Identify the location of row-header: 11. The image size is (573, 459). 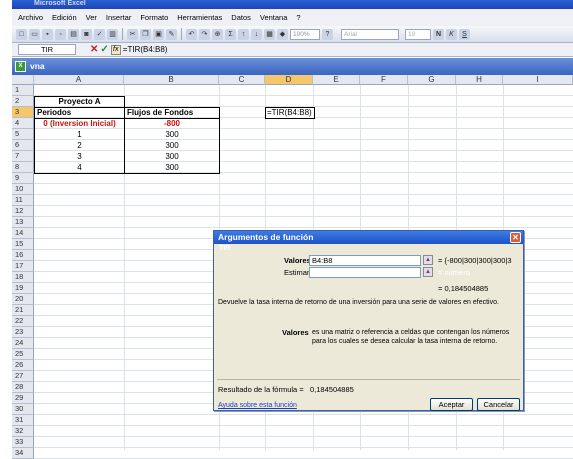
(23, 200).